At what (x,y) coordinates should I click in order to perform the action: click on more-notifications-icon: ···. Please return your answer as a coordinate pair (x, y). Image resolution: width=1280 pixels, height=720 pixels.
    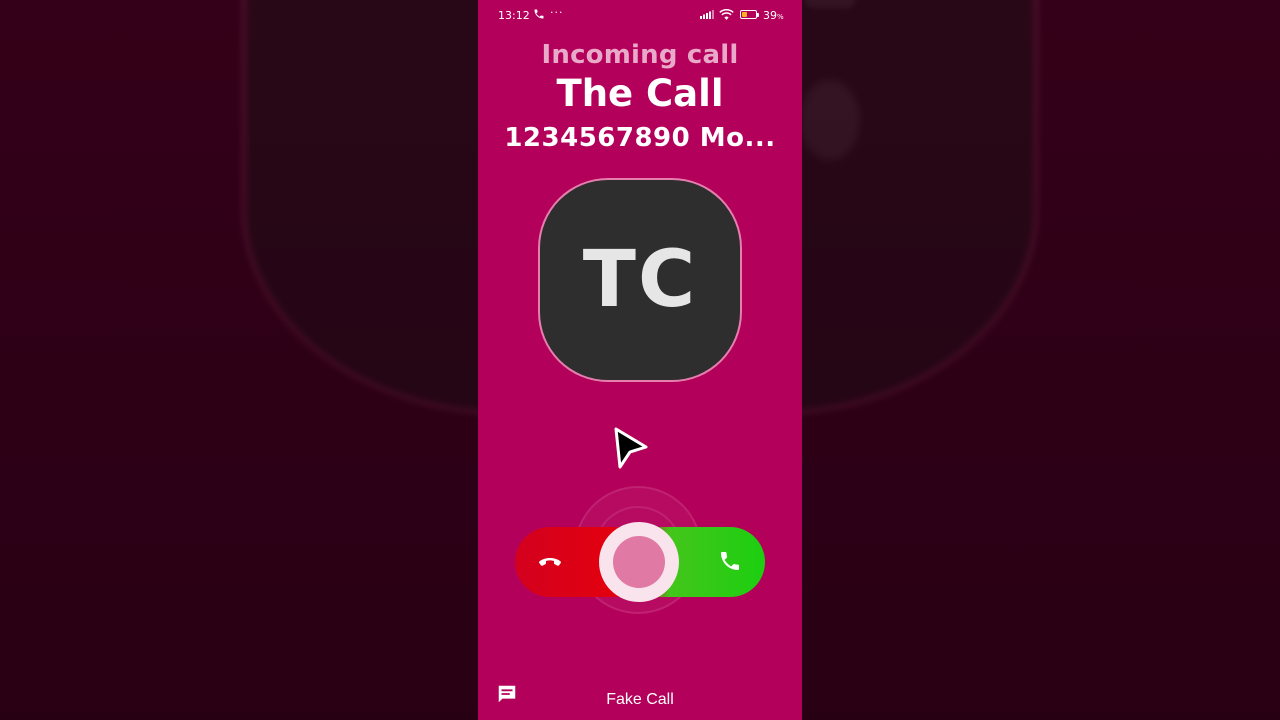
    Looking at the image, I should click on (557, 12).